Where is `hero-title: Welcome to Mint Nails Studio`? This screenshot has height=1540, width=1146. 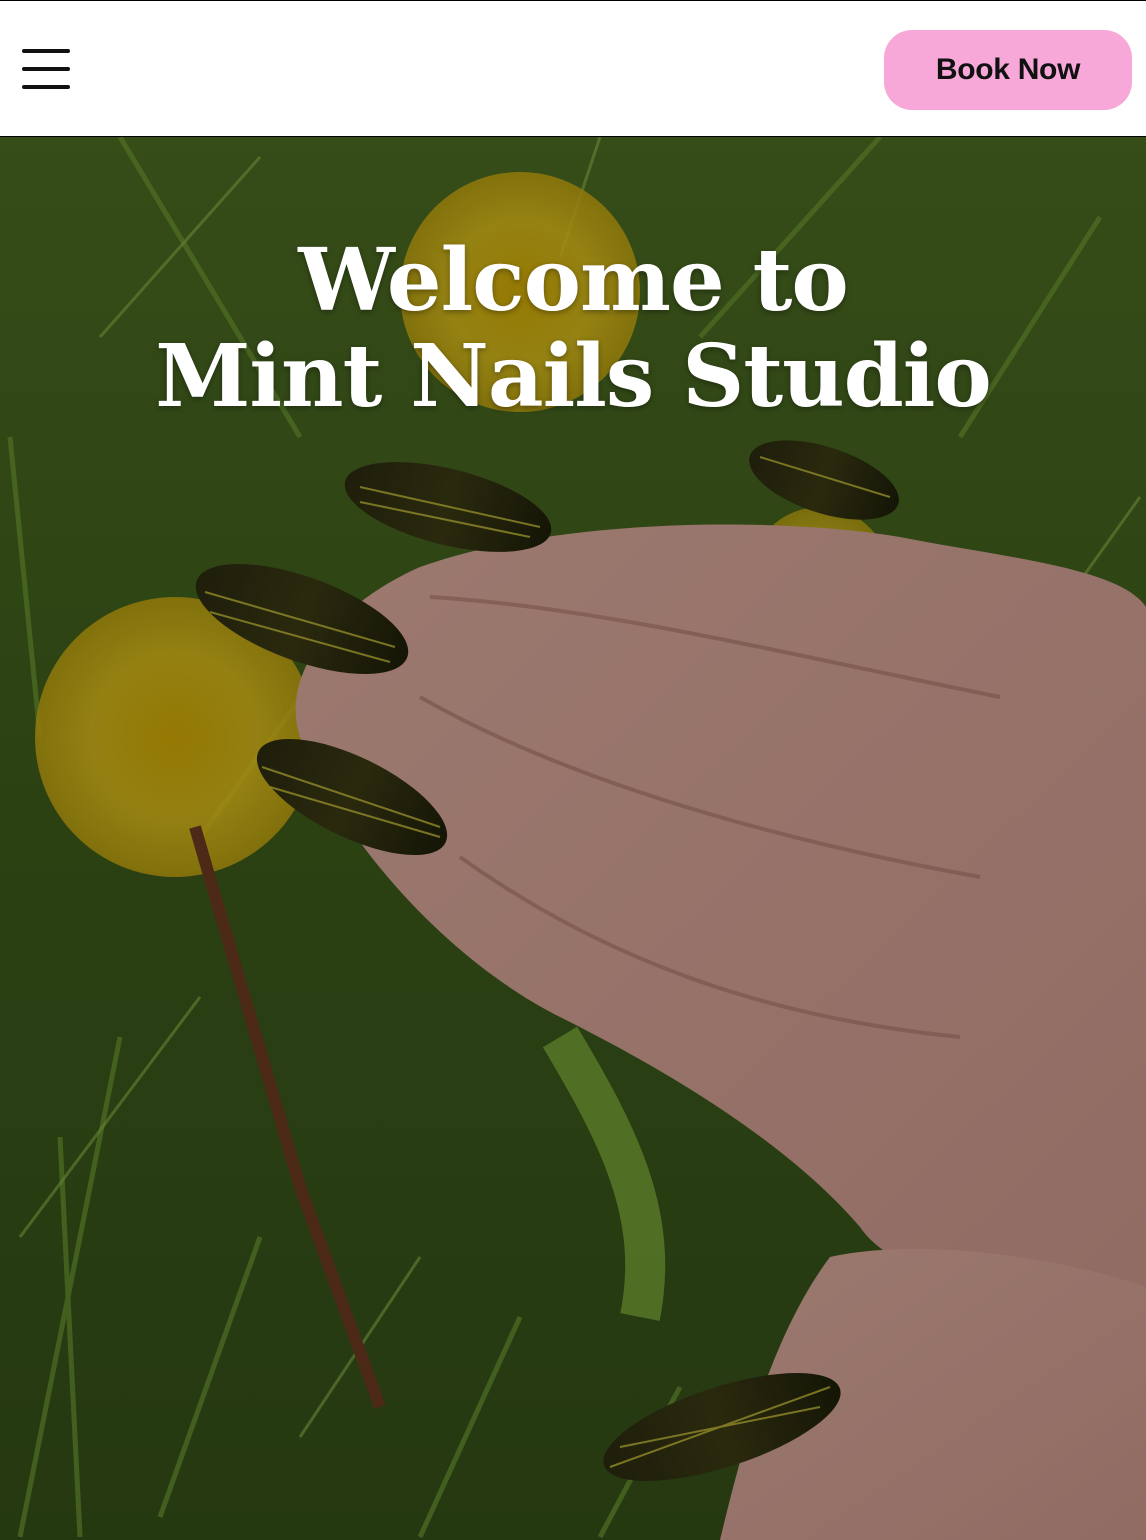 hero-title: Welcome to Mint Nails Studio is located at coordinates (573, 329).